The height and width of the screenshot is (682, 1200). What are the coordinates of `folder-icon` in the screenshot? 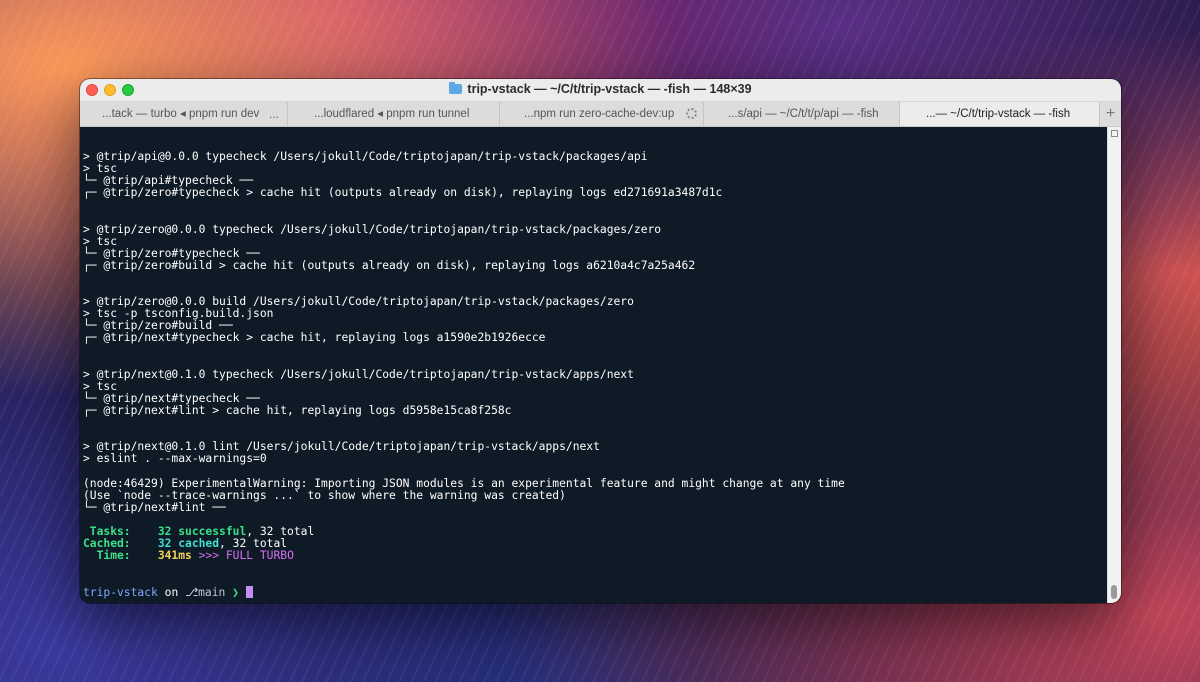 It's located at (456, 88).